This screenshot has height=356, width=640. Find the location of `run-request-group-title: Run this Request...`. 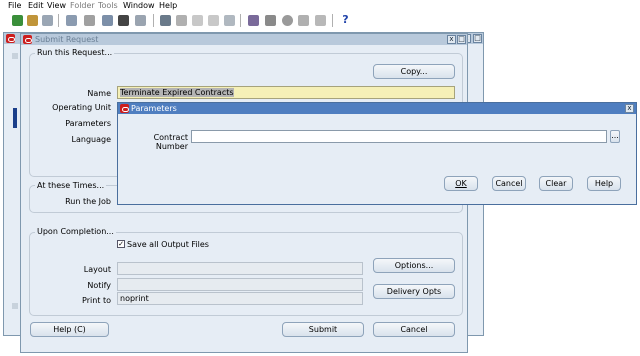

run-request-group-title: Run this Request... is located at coordinates (75, 52).